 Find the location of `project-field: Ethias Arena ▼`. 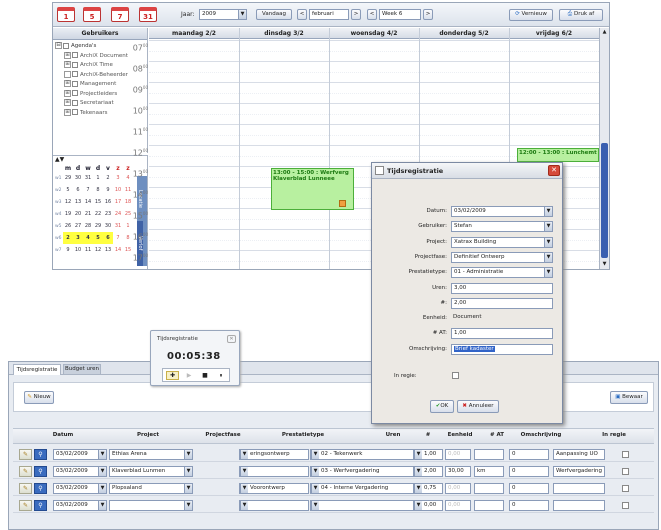

project-field: Ethias Arena ▼ is located at coordinates (151, 454).